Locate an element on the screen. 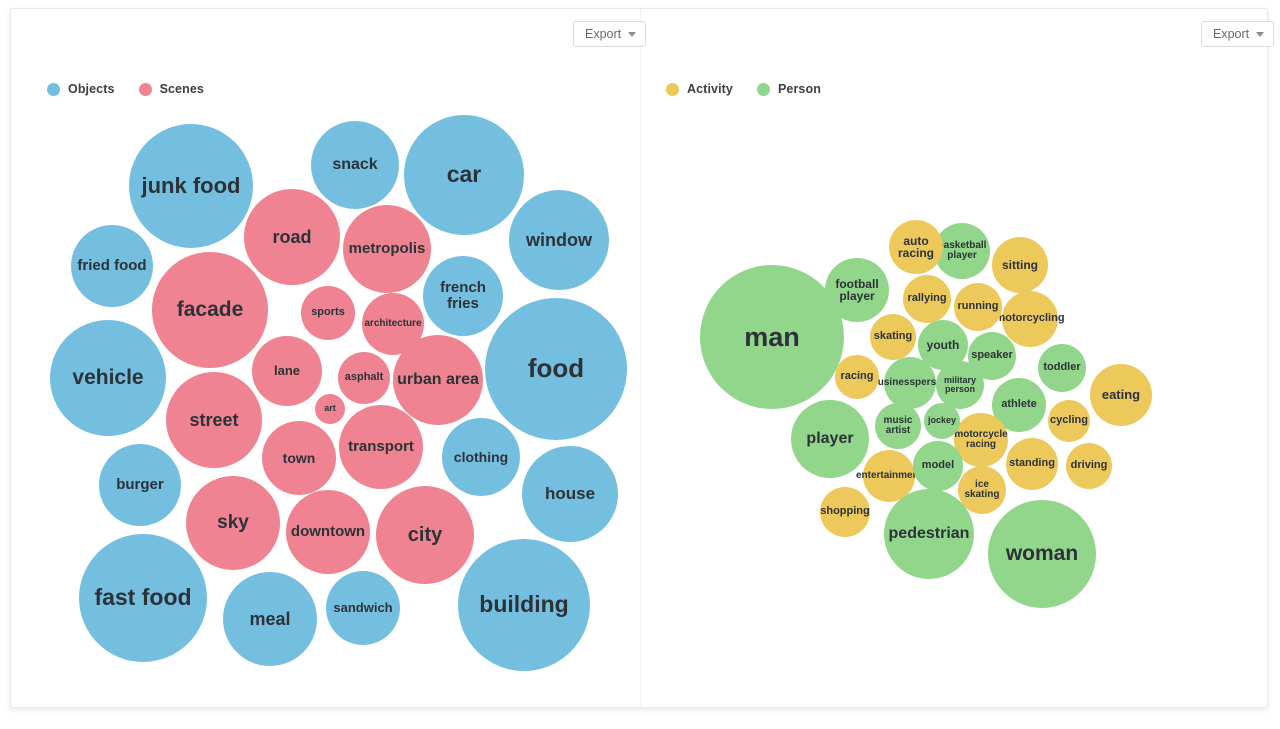  bubble-clothing: clothing is located at coordinates (481, 457).